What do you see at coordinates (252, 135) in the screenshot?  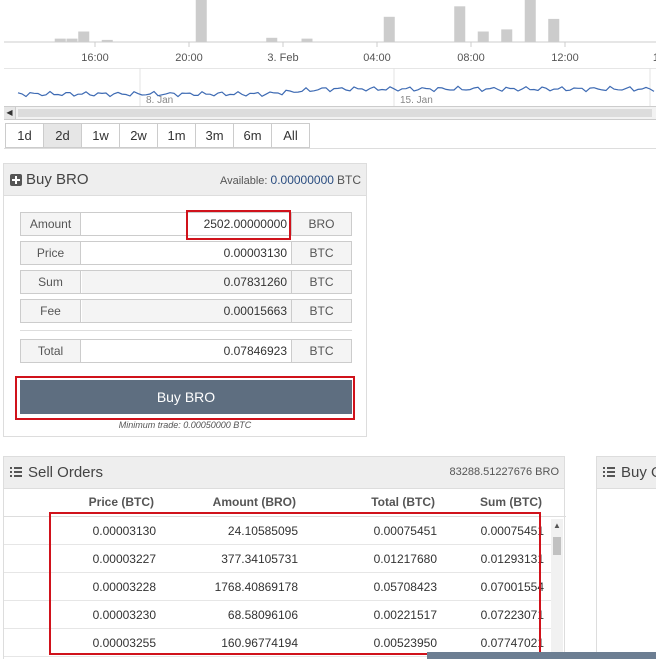 I see `range-button-6m: 6m` at bounding box center [252, 135].